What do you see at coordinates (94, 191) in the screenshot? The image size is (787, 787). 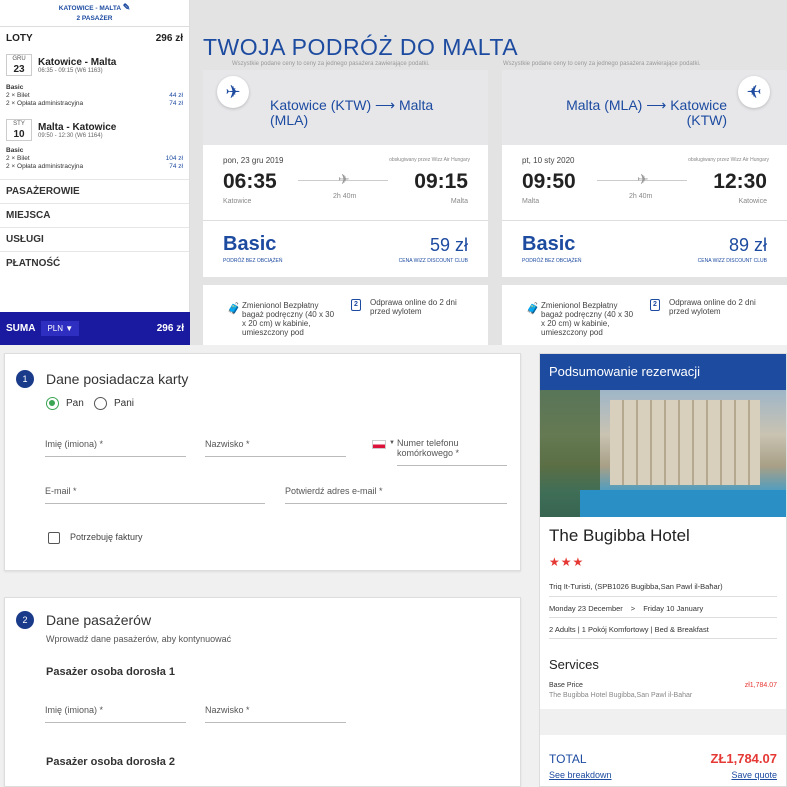 I see `section-passengers: PASAŻEROWIE` at bounding box center [94, 191].